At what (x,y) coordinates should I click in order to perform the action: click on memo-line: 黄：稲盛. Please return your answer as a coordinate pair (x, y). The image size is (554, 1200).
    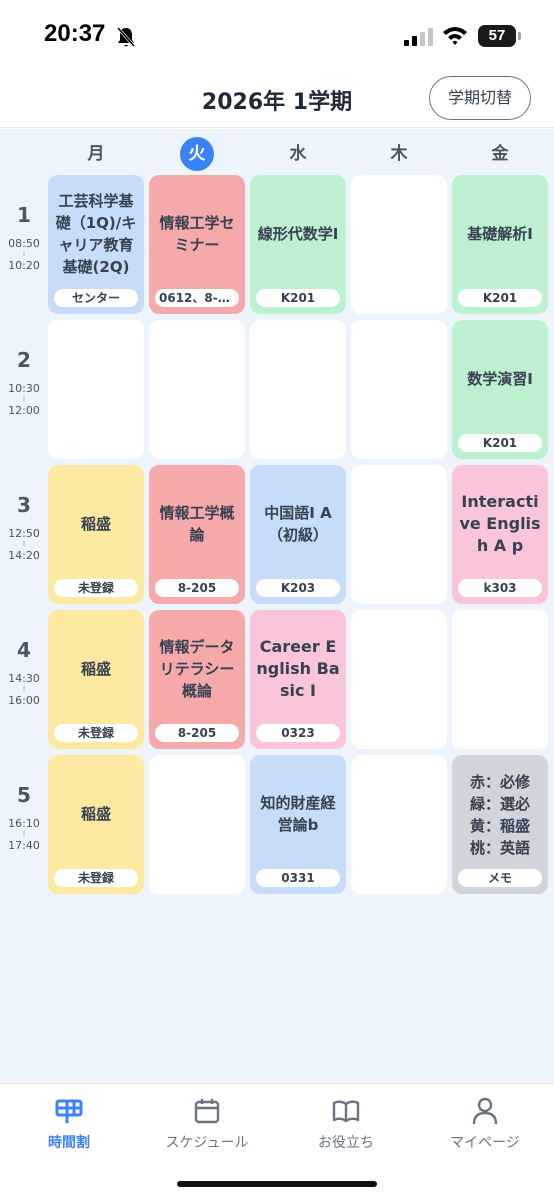
    Looking at the image, I should click on (499, 826).